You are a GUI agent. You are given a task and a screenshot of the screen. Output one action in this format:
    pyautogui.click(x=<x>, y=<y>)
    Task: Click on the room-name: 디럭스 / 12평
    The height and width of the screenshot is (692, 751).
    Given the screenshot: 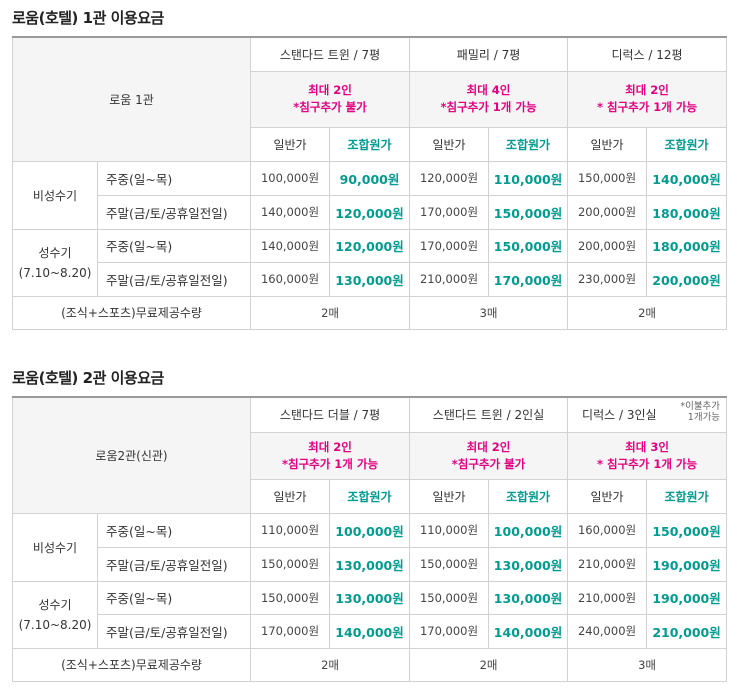 What is the action you would take?
    pyautogui.click(x=647, y=54)
    